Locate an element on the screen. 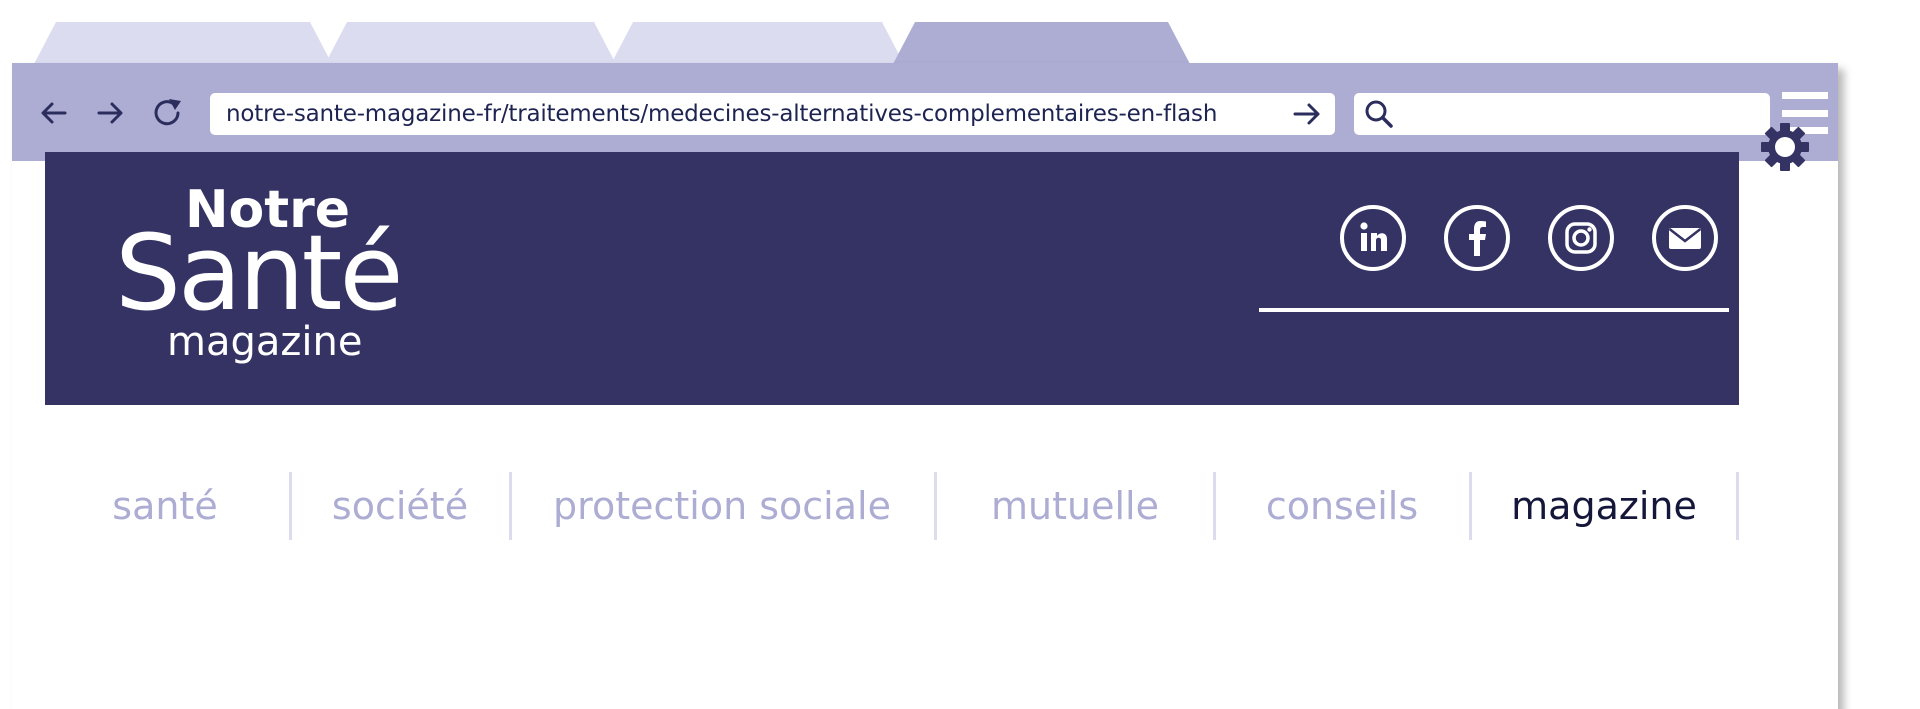  search-bar is located at coordinates (1562, 114).